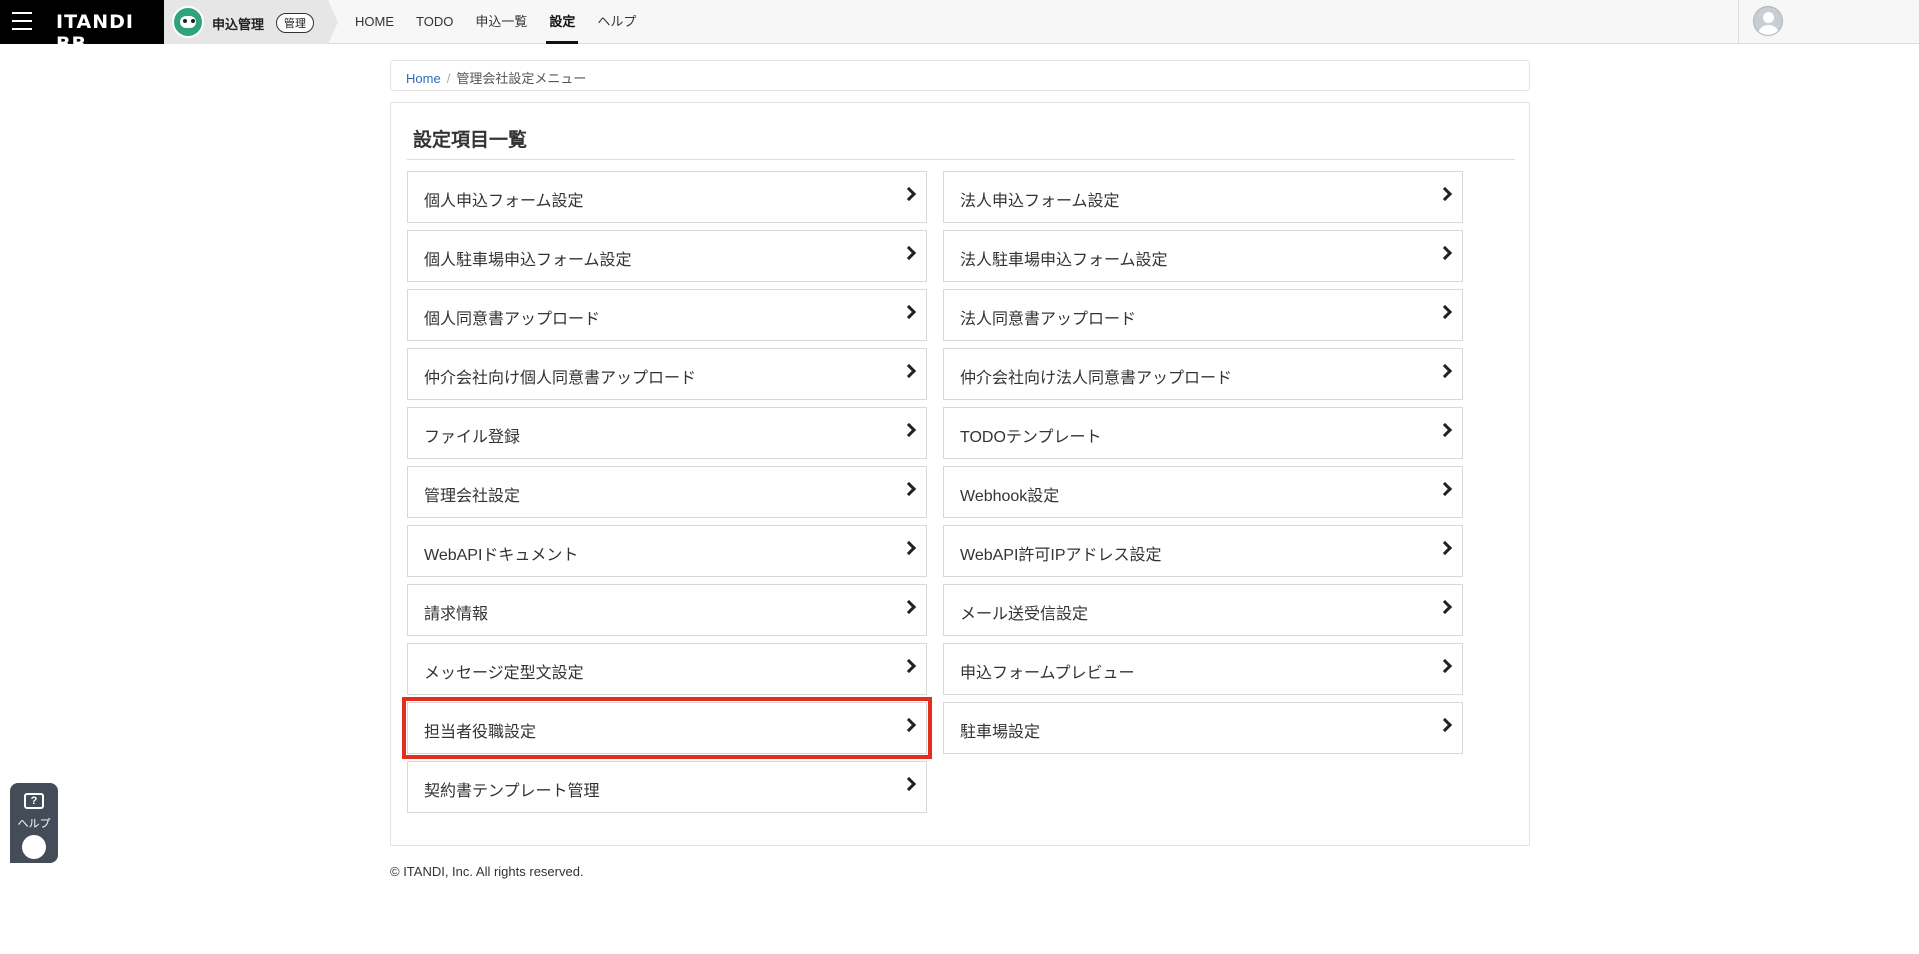 The width and height of the screenshot is (1919, 954). Describe the element at coordinates (1031, 437) in the screenshot. I see `menu-item-label: TODOテンプレート` at that location.